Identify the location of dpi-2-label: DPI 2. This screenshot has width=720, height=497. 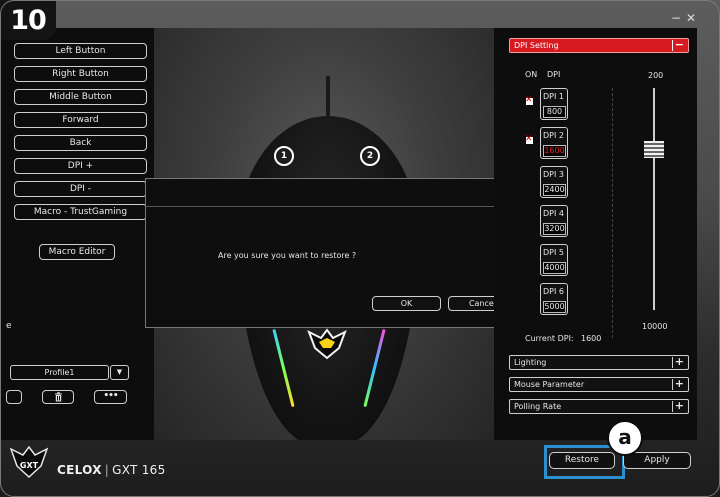
(553, 135).